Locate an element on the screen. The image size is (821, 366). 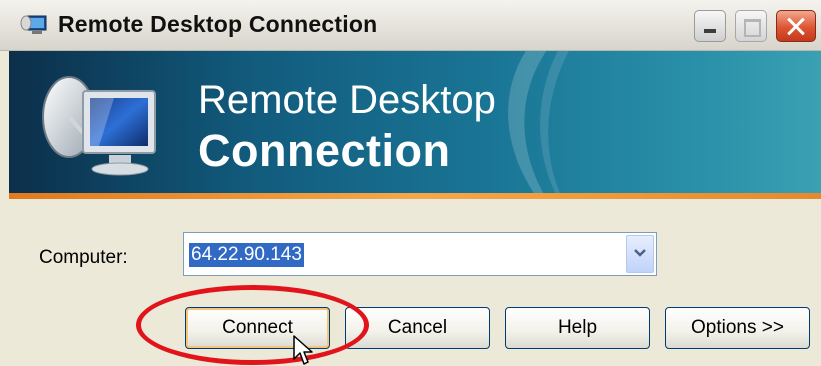
cancel-button: Cancel is located at coordinates (417, 328).